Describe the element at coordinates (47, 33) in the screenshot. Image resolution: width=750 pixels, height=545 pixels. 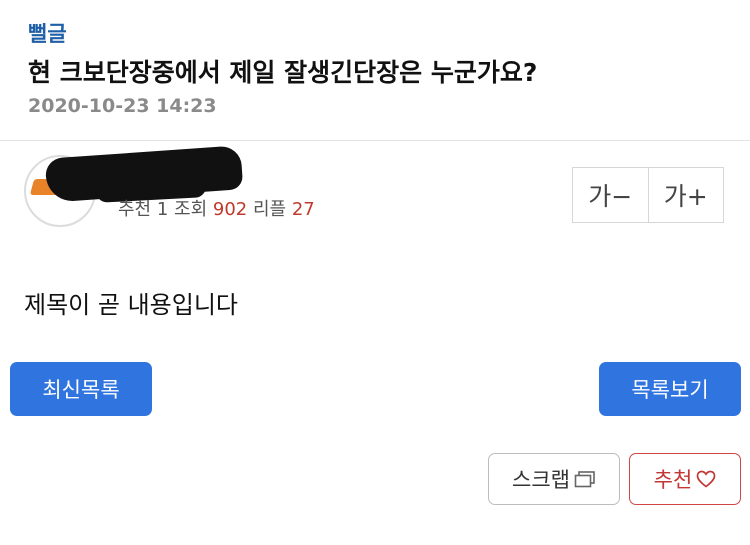
I see `post-category: 뻘글` at that location.